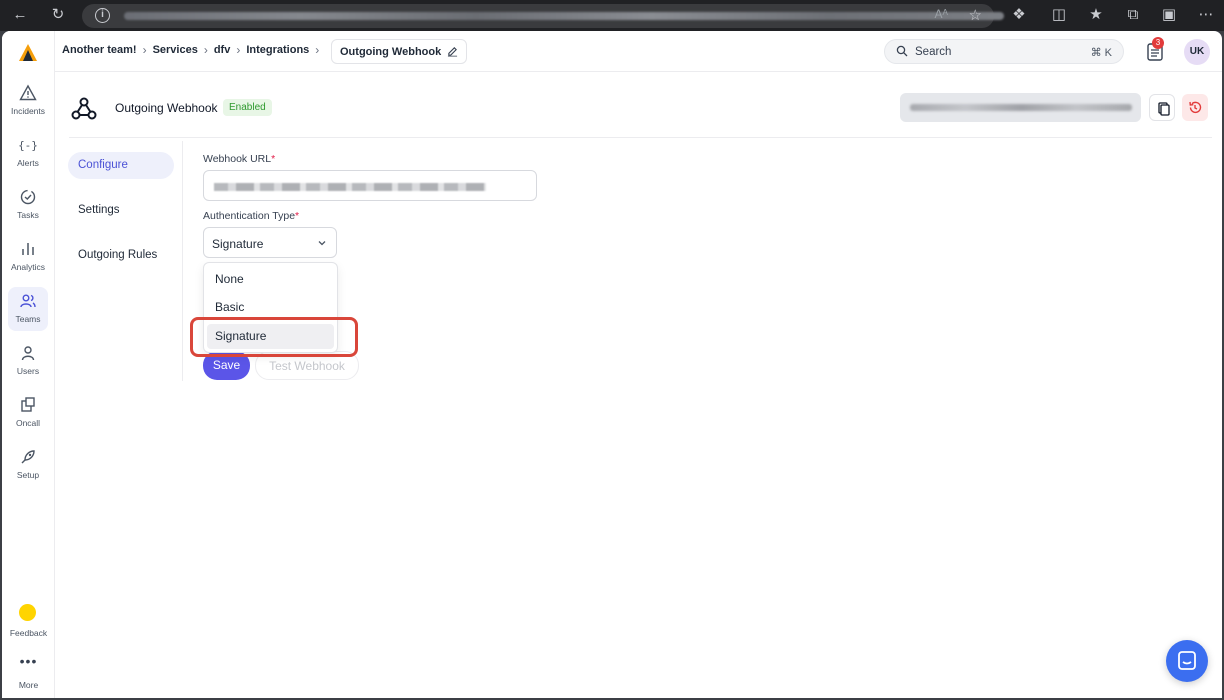  Describe the element at coordinates (28, 301) in the screenshot. I see `users-icon` at that location.